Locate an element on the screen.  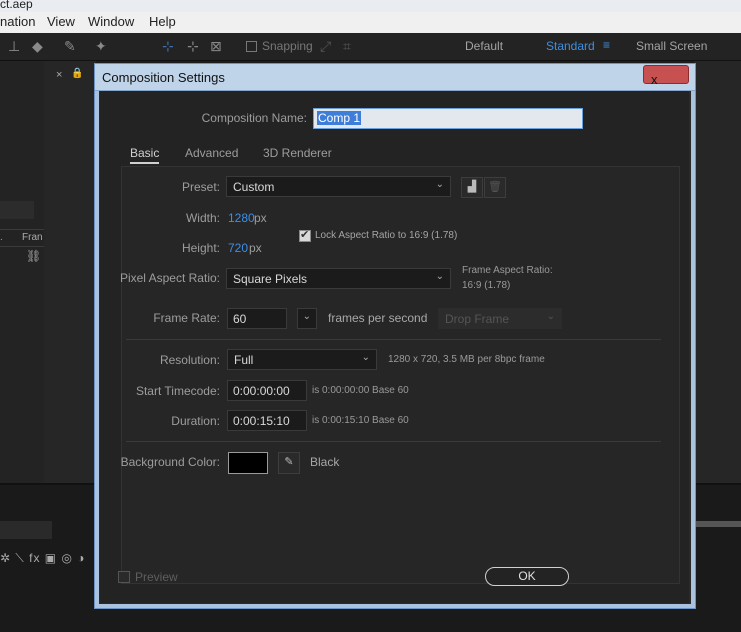
width-unit: px is located at coordinates (260, 218).